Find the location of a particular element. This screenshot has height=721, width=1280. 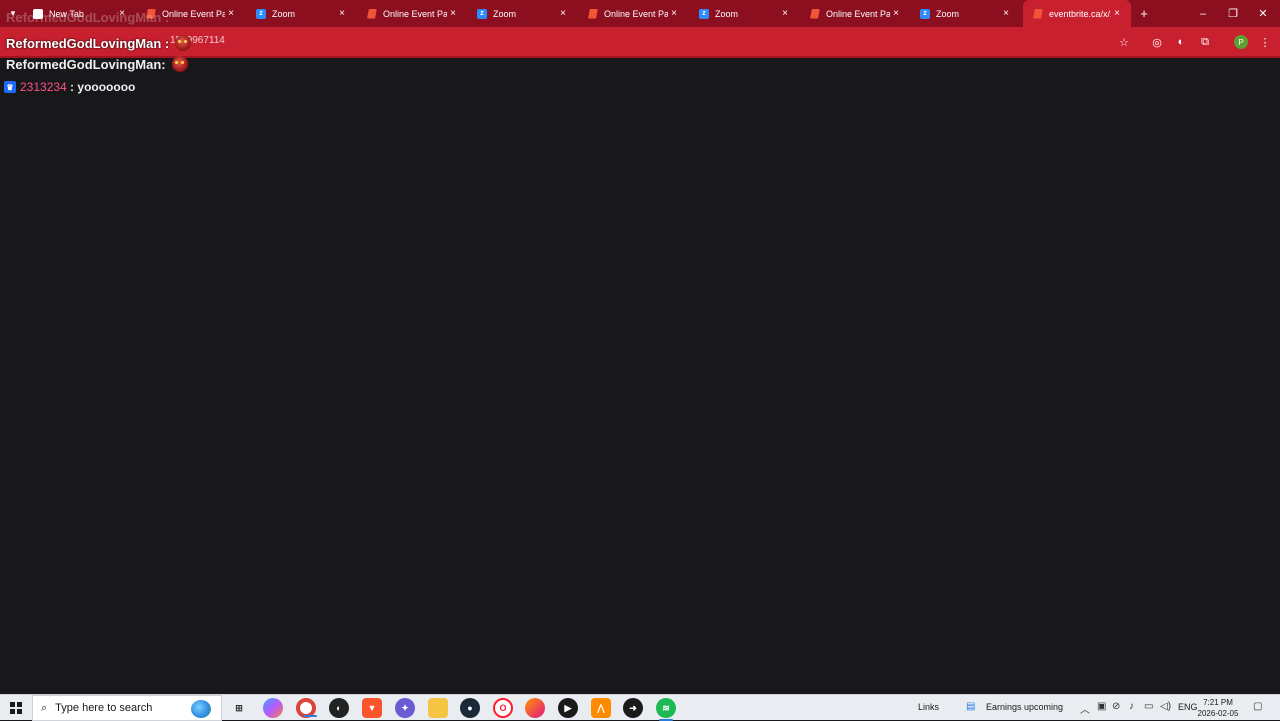

extensions-puzzle-icon: ⧉ is located at coordinates (1205, 42).